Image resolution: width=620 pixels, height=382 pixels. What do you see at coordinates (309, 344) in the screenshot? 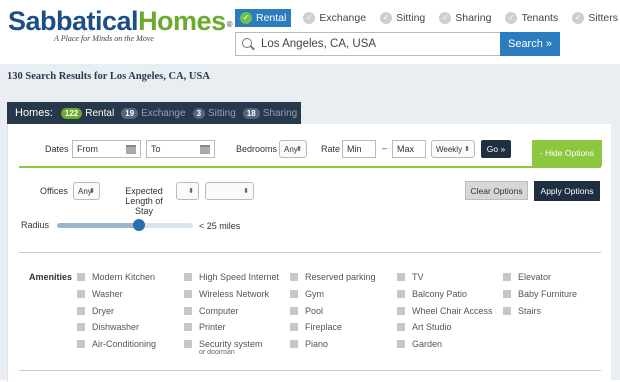
I see `amenity-piano: Piano` at bounding box center [309, 344].